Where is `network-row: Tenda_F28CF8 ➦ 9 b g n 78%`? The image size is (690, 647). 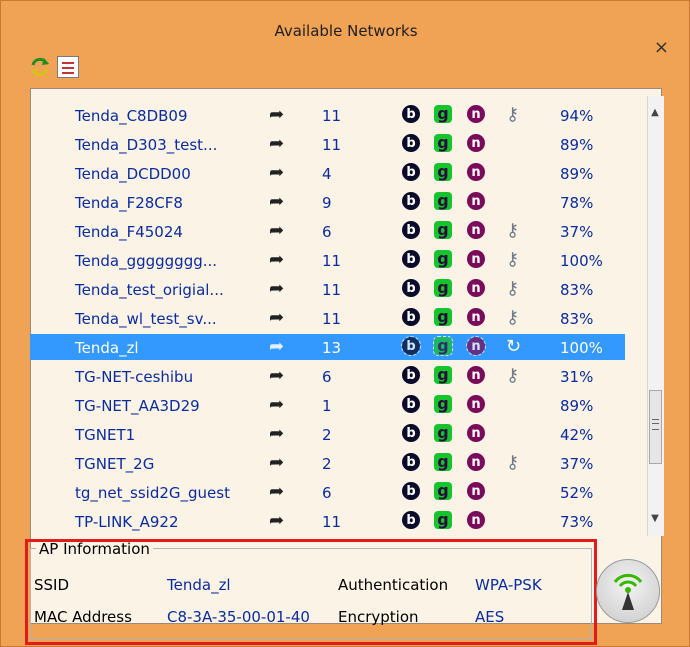 network-row: Tenda_F28CF8 ➦ 9 b g n 78% is located at coordinates (327, 202).